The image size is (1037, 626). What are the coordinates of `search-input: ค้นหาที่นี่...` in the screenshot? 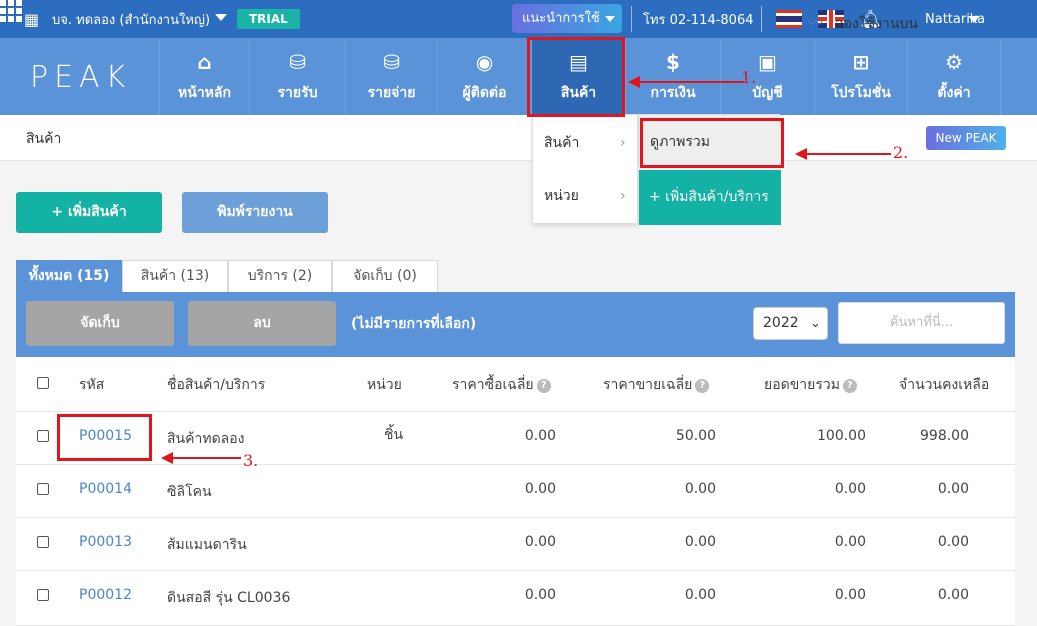 It's located at (921, 323).